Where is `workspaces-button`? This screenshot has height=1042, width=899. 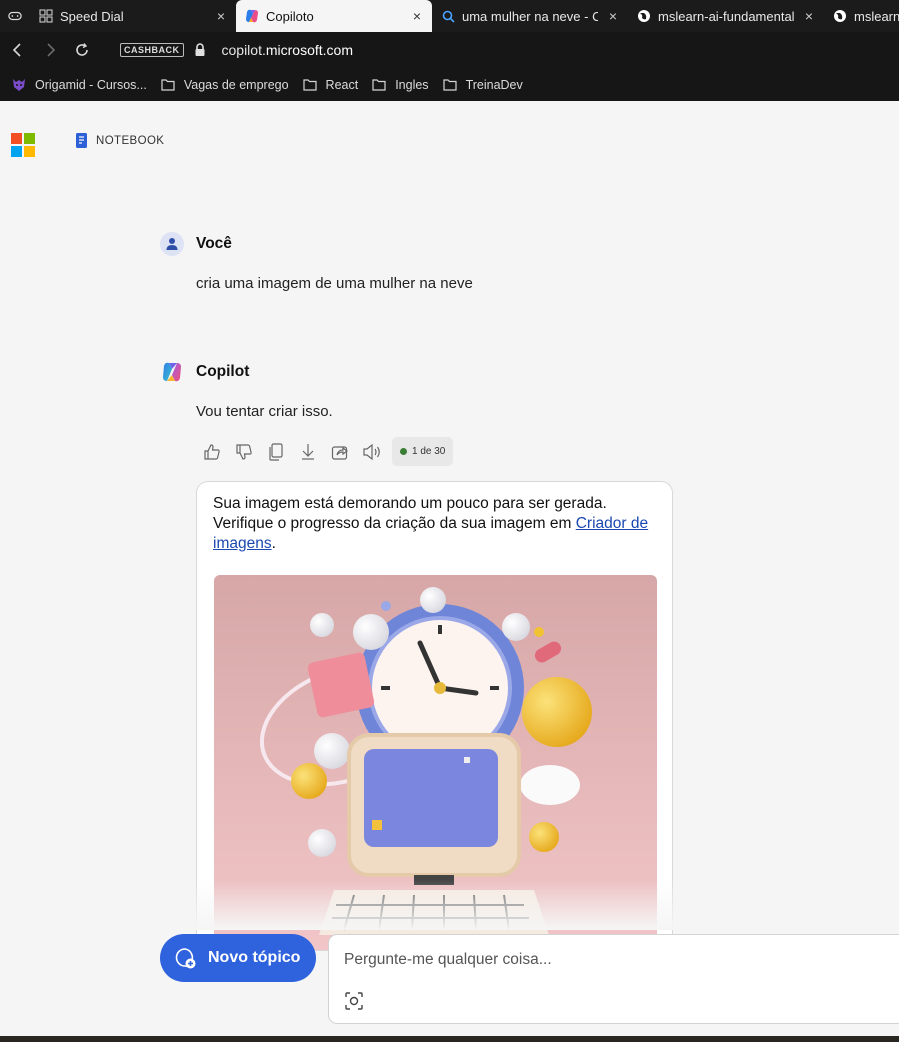
workspaces-button is located at coordinates (15, 16).